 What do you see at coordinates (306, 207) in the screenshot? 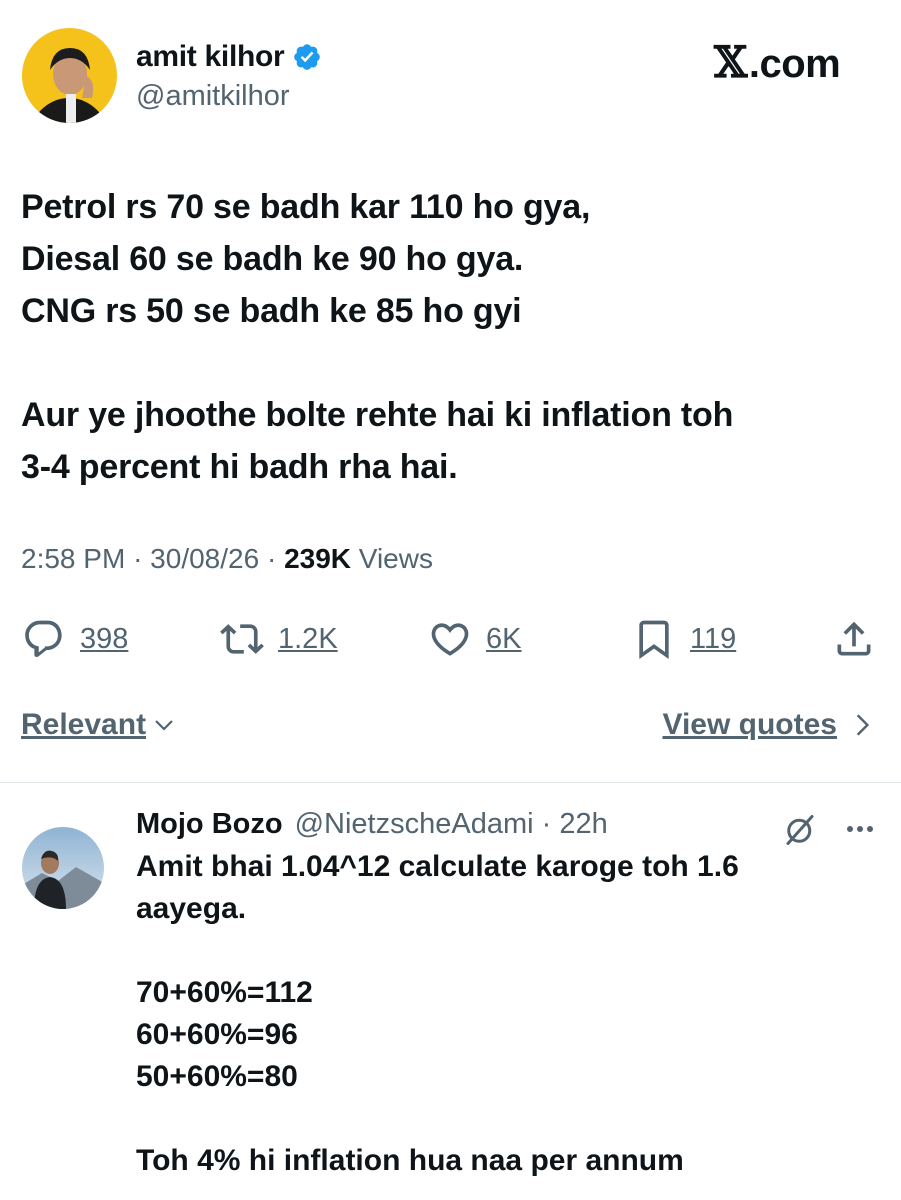
I see `tweet-line: Petrol rs 70 se badh kar 110 ho gya,` at bounding box center [306, 207].